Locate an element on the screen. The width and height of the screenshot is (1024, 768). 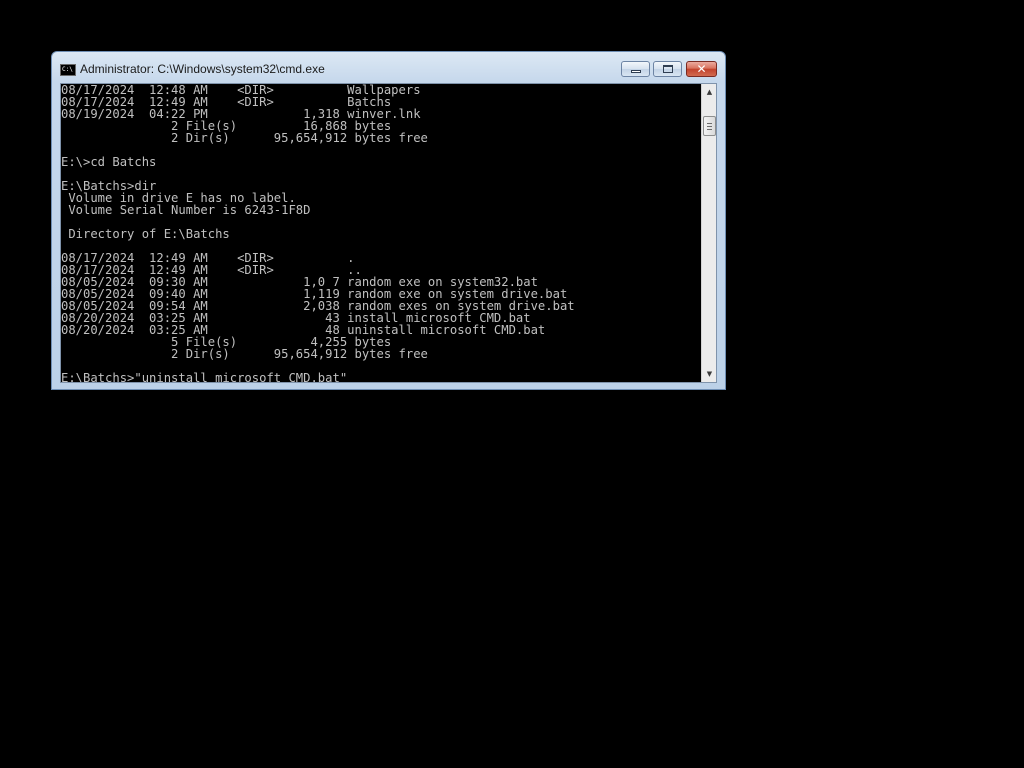
close-button: ✕ is located at coordinates (701, 69).